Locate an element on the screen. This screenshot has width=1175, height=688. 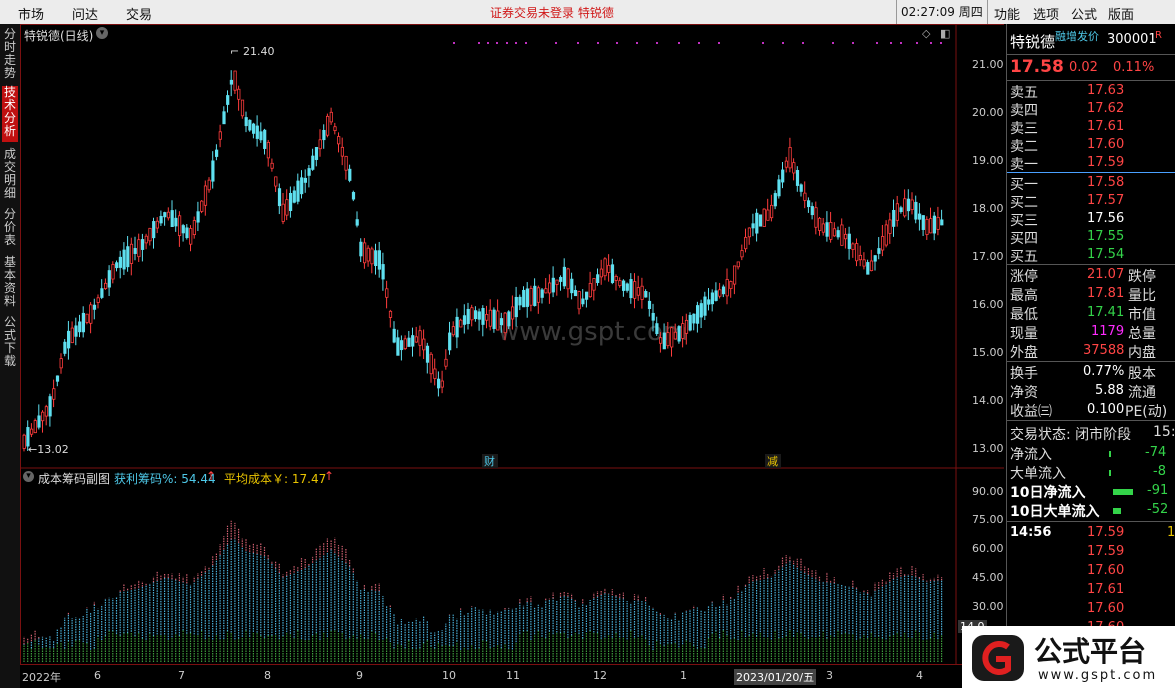
ask3-price: 17.61 is located at coordinates (1105, 126).